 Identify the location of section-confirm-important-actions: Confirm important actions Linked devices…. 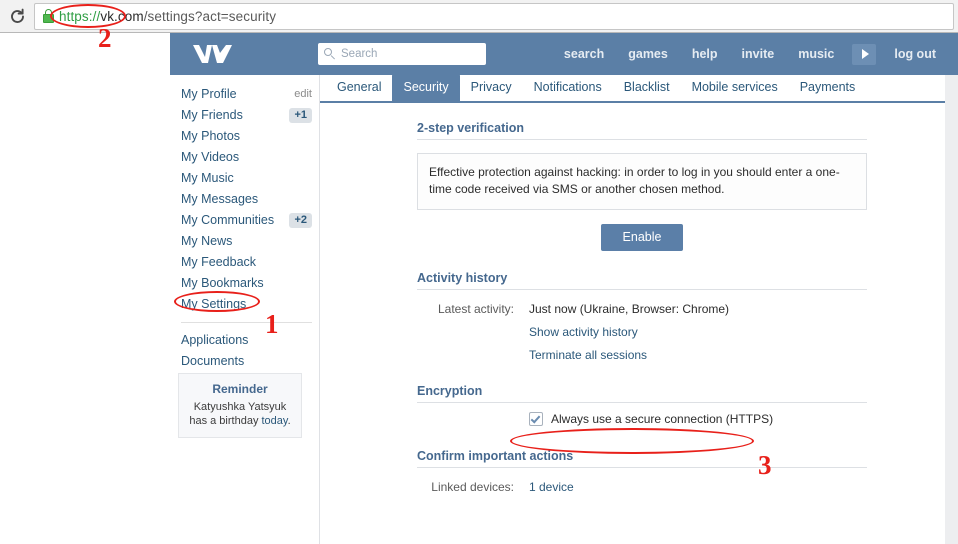
(642, 471).